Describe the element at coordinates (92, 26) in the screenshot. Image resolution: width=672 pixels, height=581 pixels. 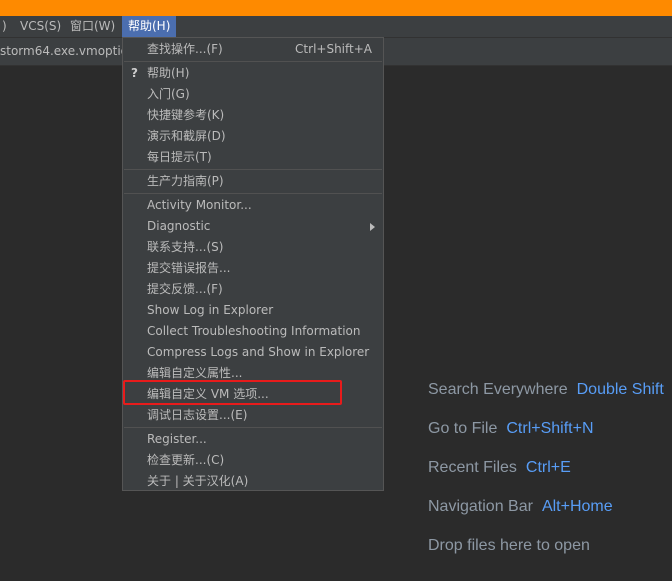
I see `menu-window: 窗口(W)` at that location.